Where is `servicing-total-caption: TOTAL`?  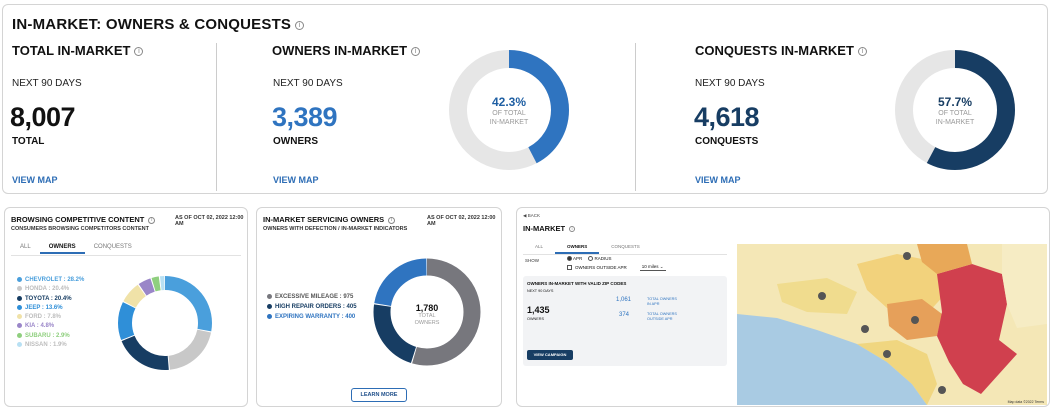
servicing-total-caption: TOTAL is located at coordinates (427, 316).